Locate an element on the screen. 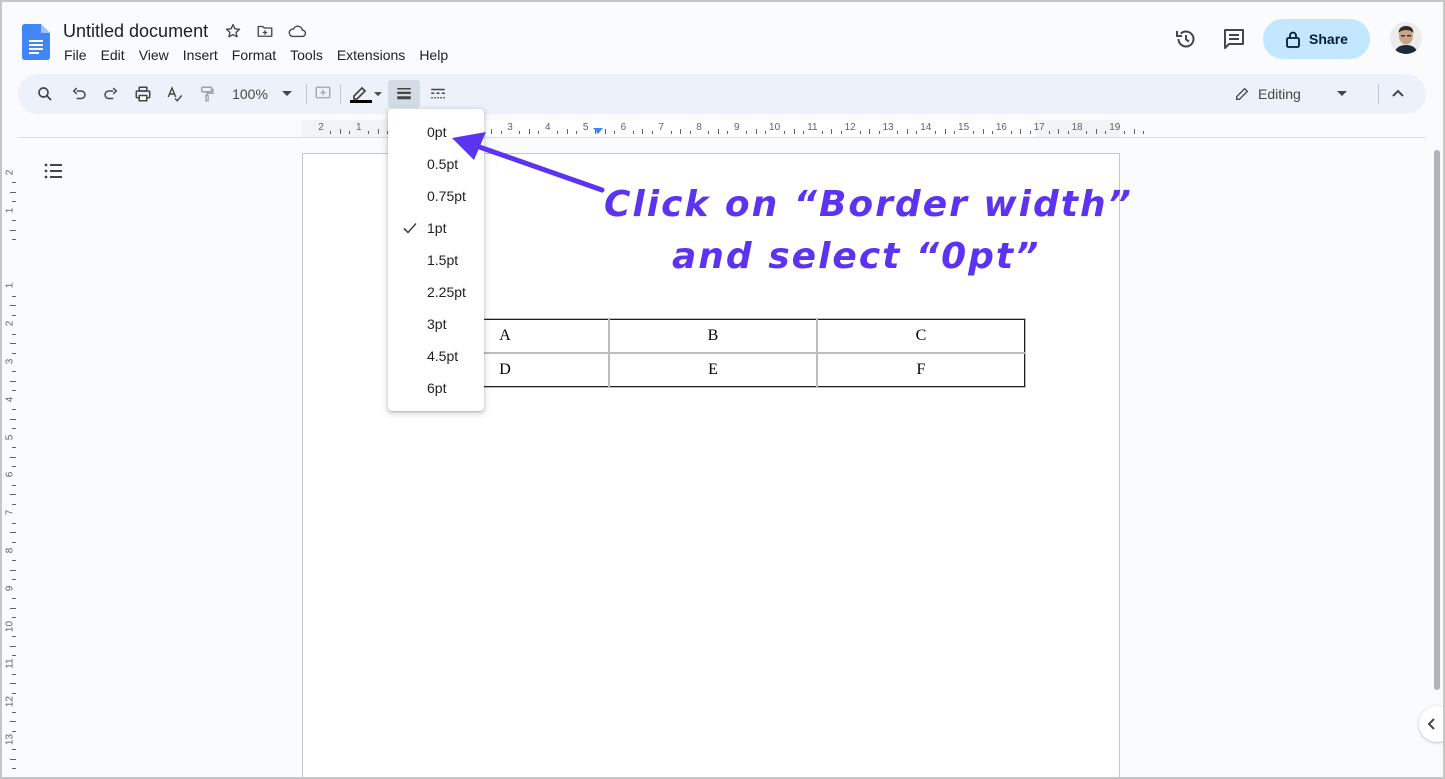  menu-option-0-75pt: 0.75pt is located at coordinates (436, 196).